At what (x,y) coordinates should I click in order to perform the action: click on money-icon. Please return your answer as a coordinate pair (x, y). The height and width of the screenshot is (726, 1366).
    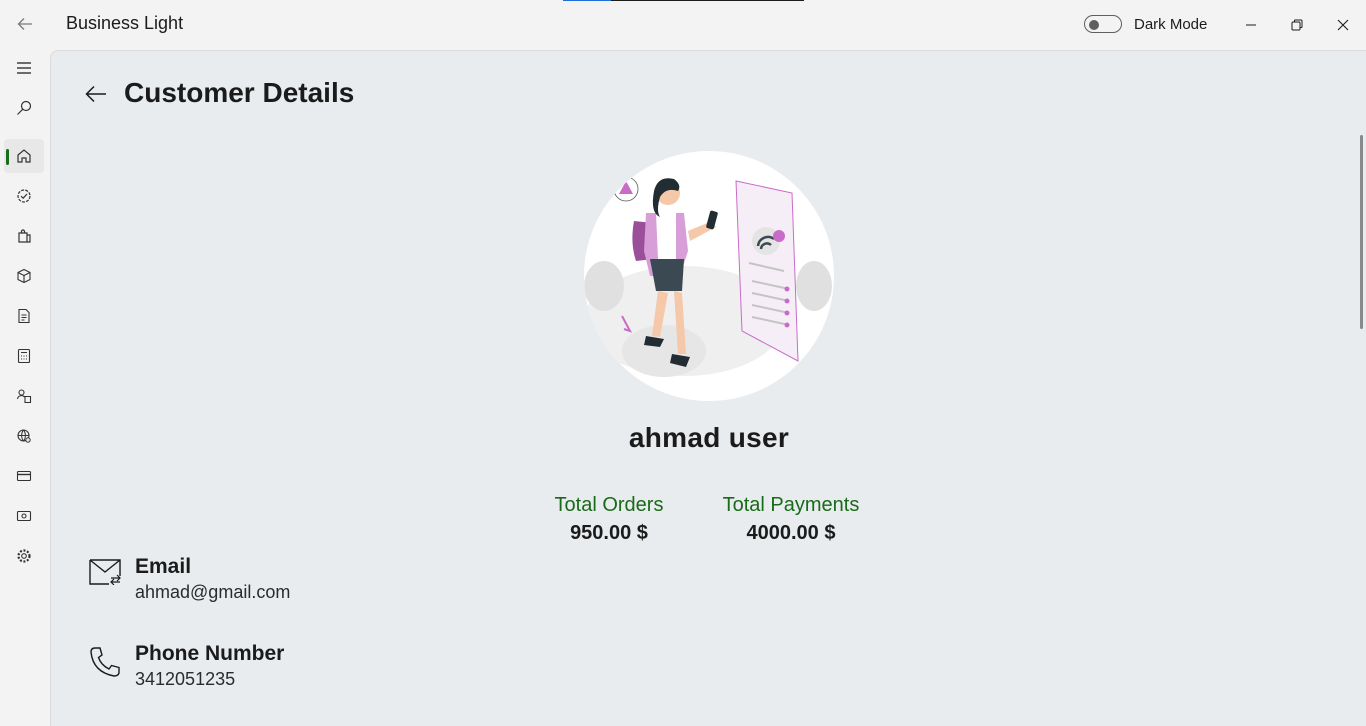
    Looking at the image, I should click on (24, 516).